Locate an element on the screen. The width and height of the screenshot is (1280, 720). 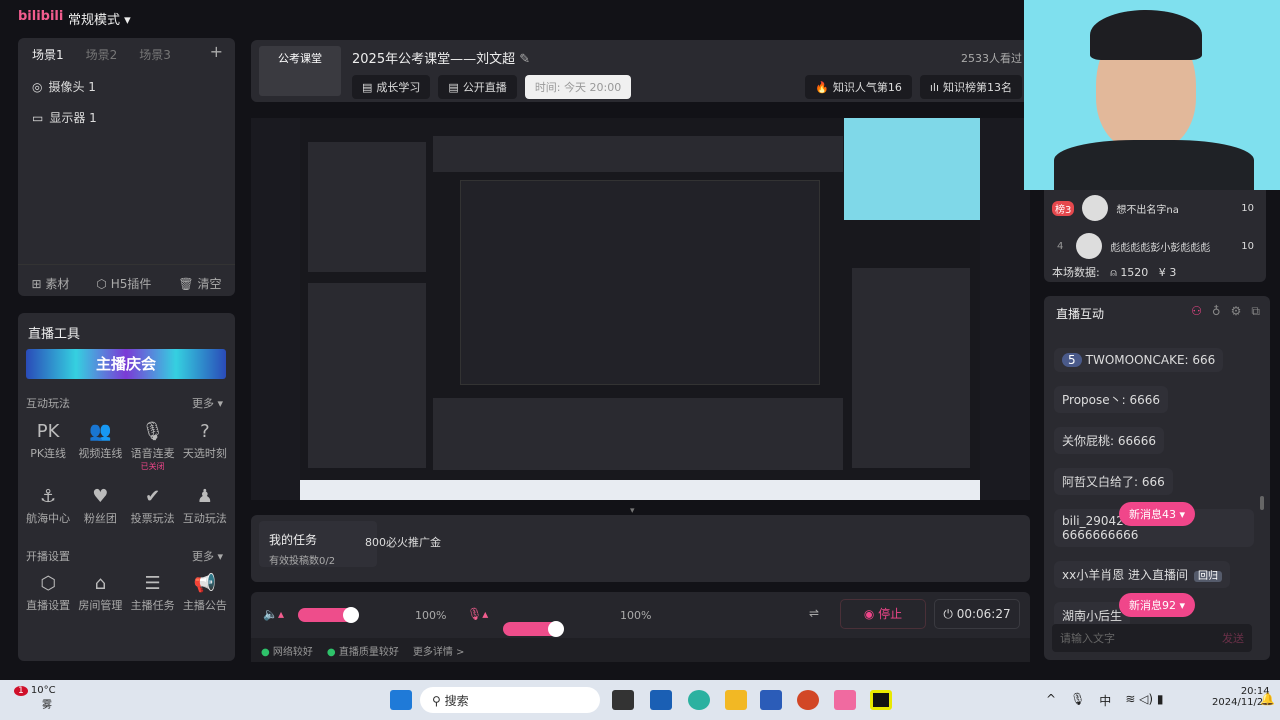
add-scene-button: + is located at coordinates (216, 51).